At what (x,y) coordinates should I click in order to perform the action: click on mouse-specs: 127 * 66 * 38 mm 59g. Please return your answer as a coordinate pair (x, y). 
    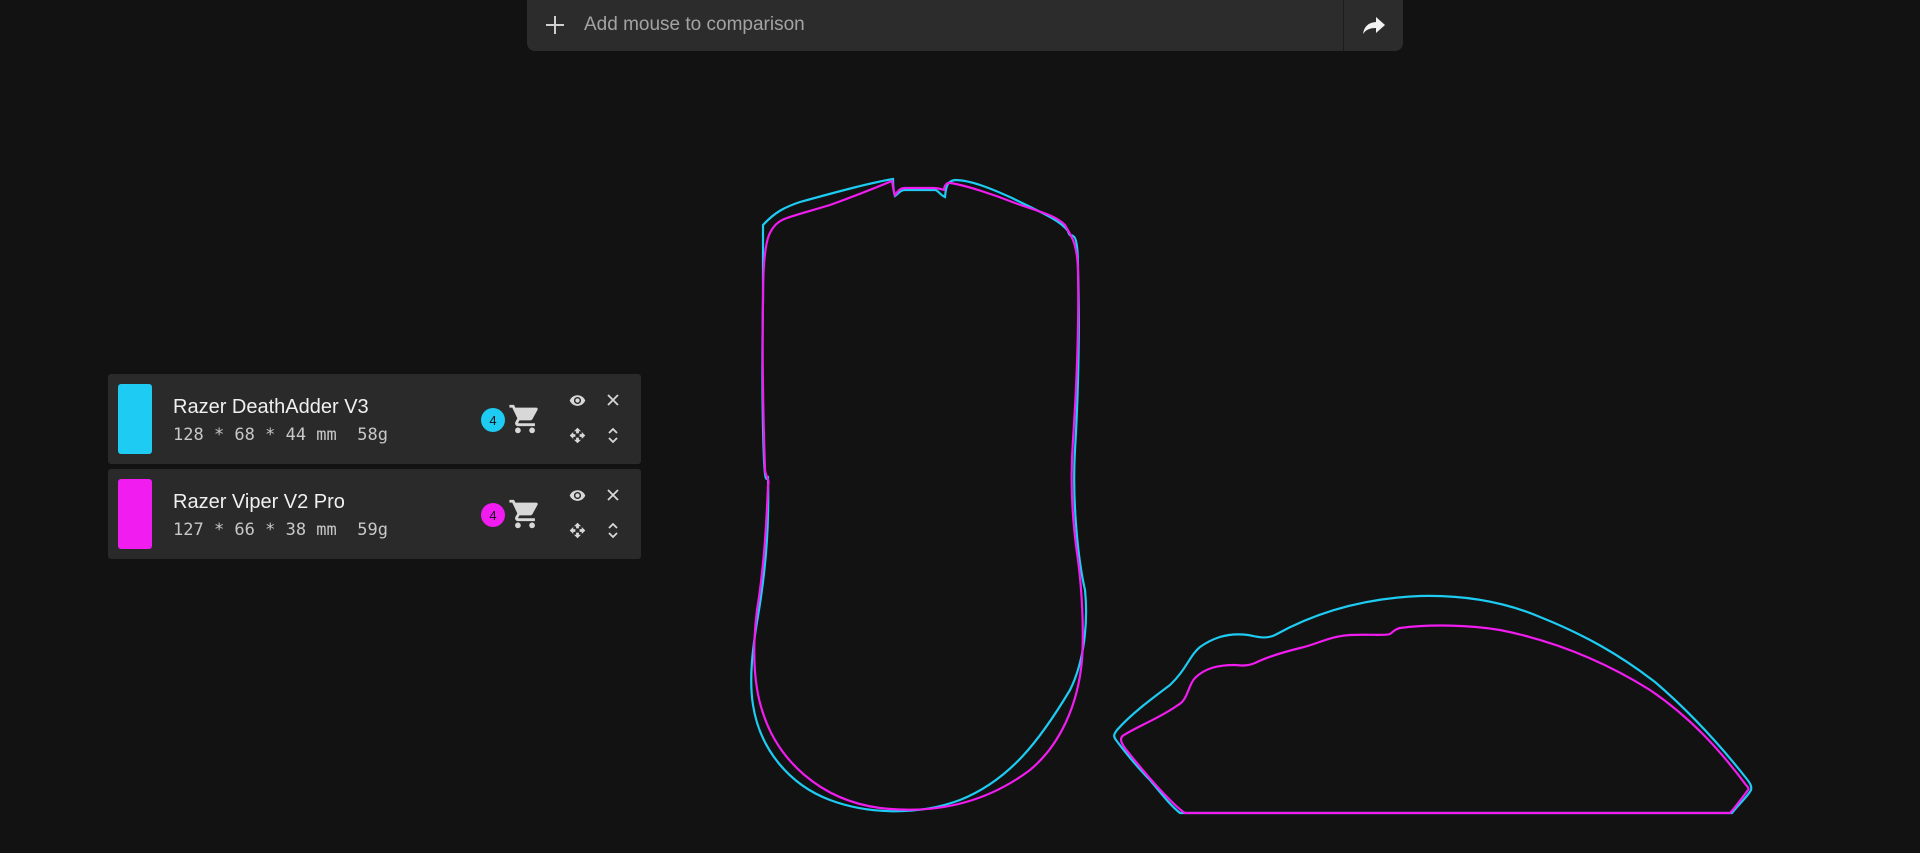
    Looking at the image, I should click on (280, 530).